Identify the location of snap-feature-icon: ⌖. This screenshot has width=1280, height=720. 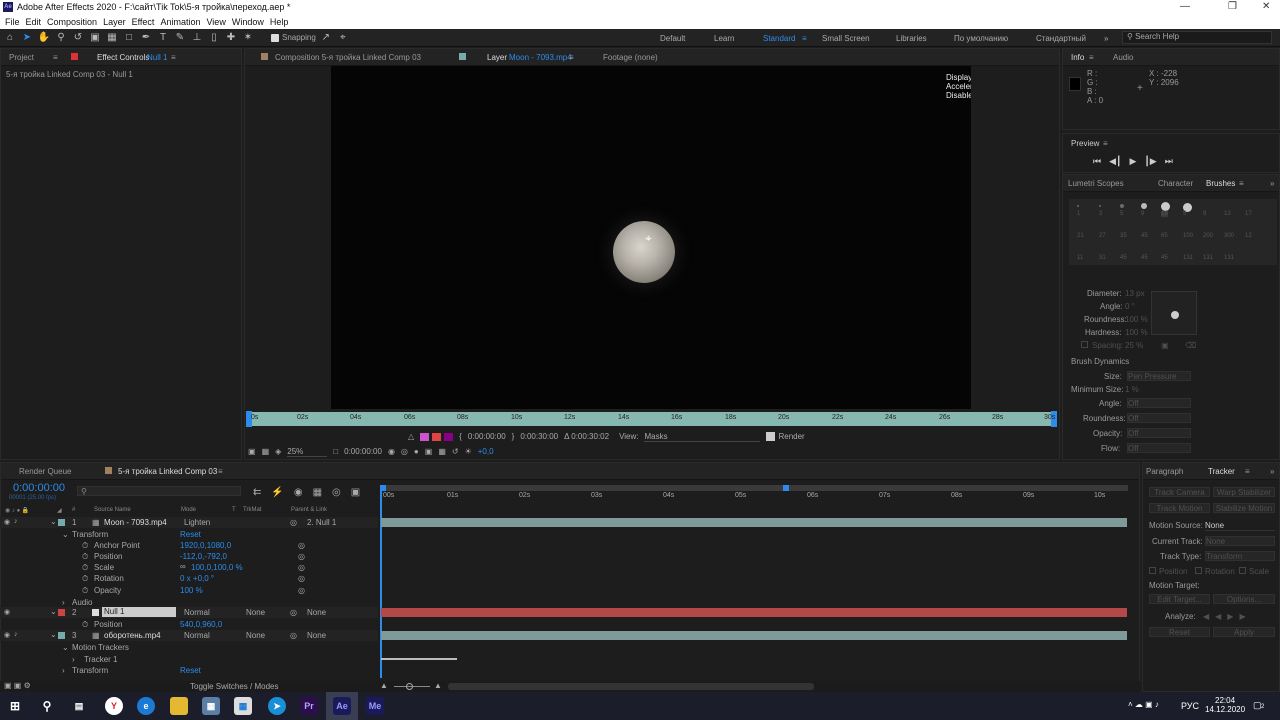
(343, 38).